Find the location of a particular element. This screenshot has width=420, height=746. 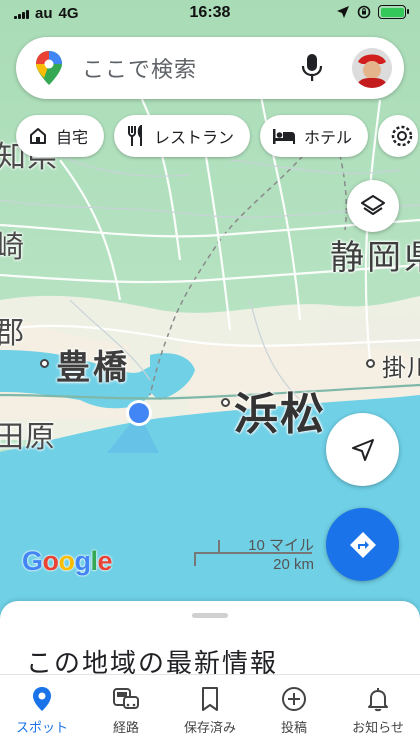

avatar is located at coordinates (372, 68).